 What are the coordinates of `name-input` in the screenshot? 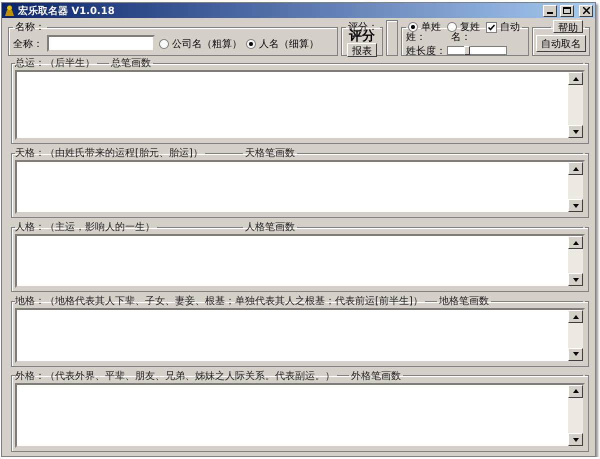 It's located at (101, 43).